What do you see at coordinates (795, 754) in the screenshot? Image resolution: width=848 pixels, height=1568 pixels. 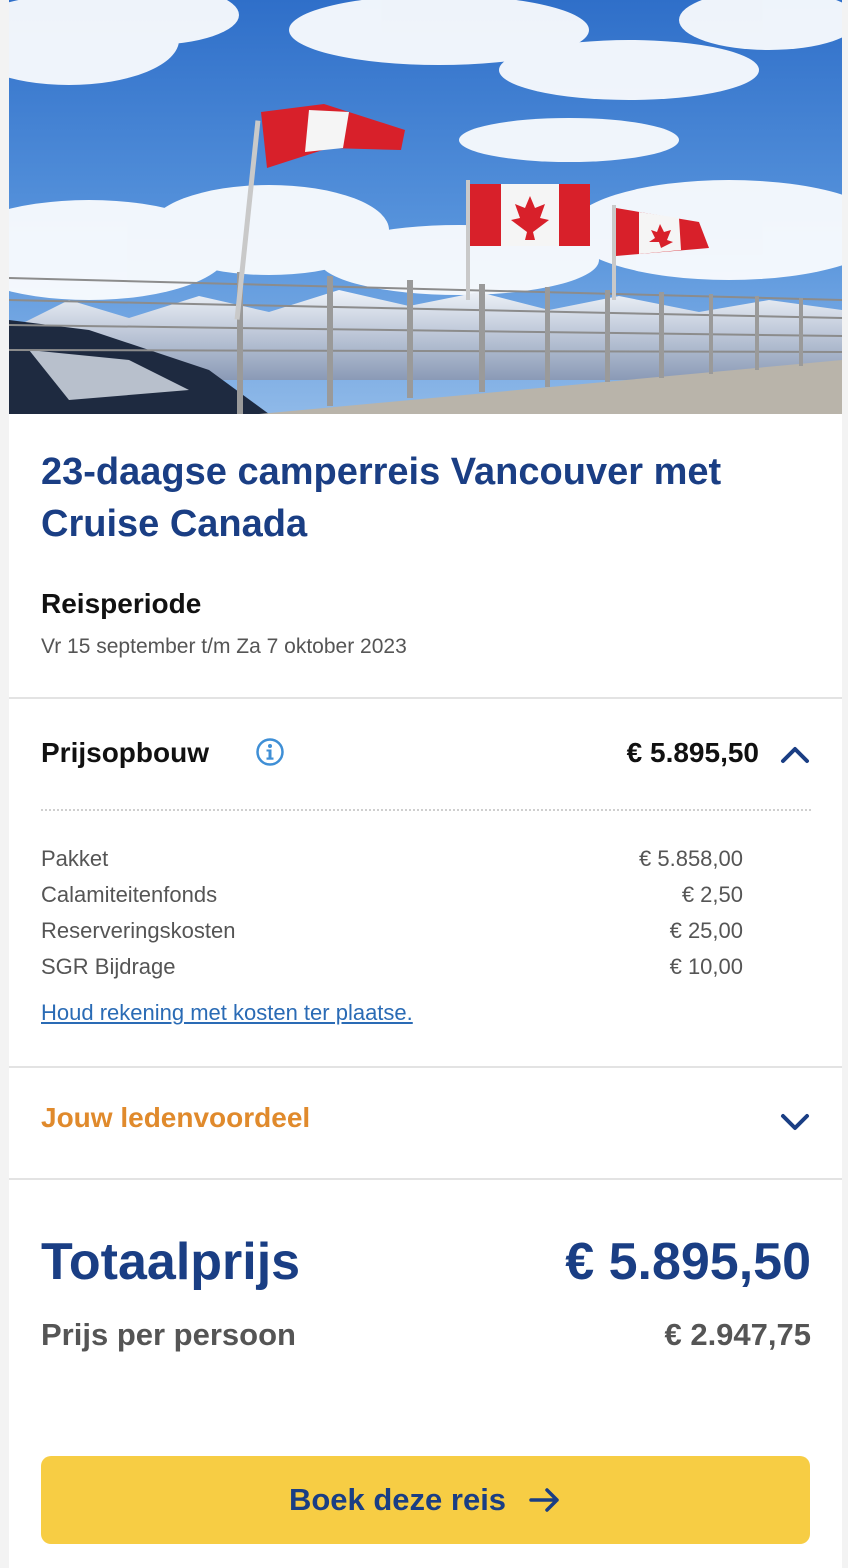 I see `chevron-up-icon` at bounding box center [795, 754].